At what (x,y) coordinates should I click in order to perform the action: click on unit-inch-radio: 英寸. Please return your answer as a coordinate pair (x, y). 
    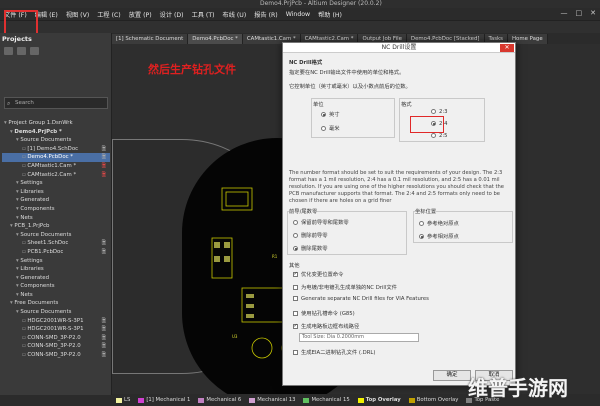
    Looking at the image, I should click on (330, 114).